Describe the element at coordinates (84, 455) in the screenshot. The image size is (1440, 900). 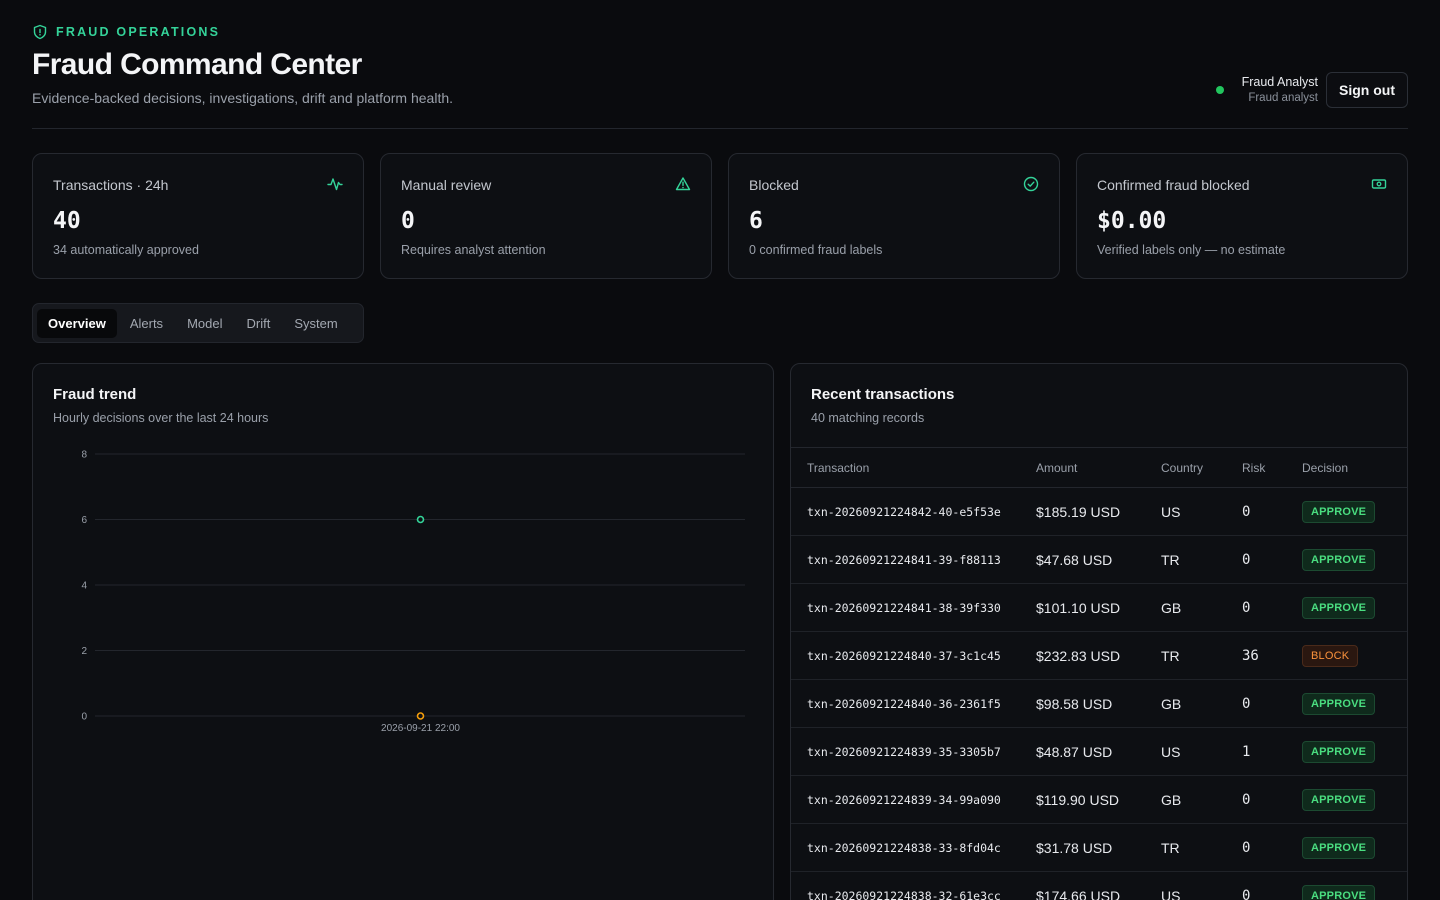
I see `y-tick-label: 8` at that location.